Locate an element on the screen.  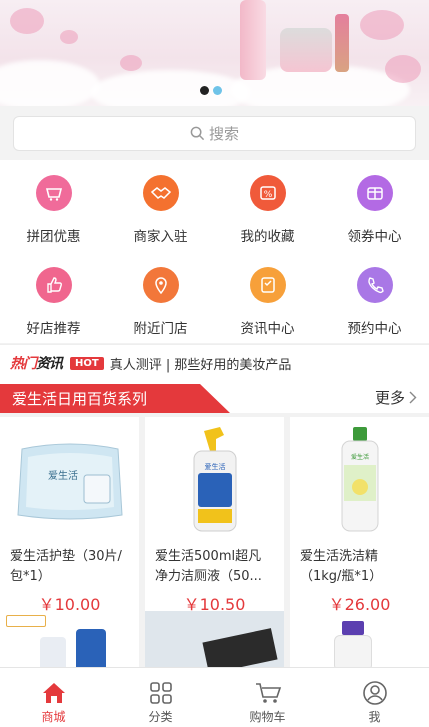
tab-label: 购物车 is located at coordinates (267, 717).